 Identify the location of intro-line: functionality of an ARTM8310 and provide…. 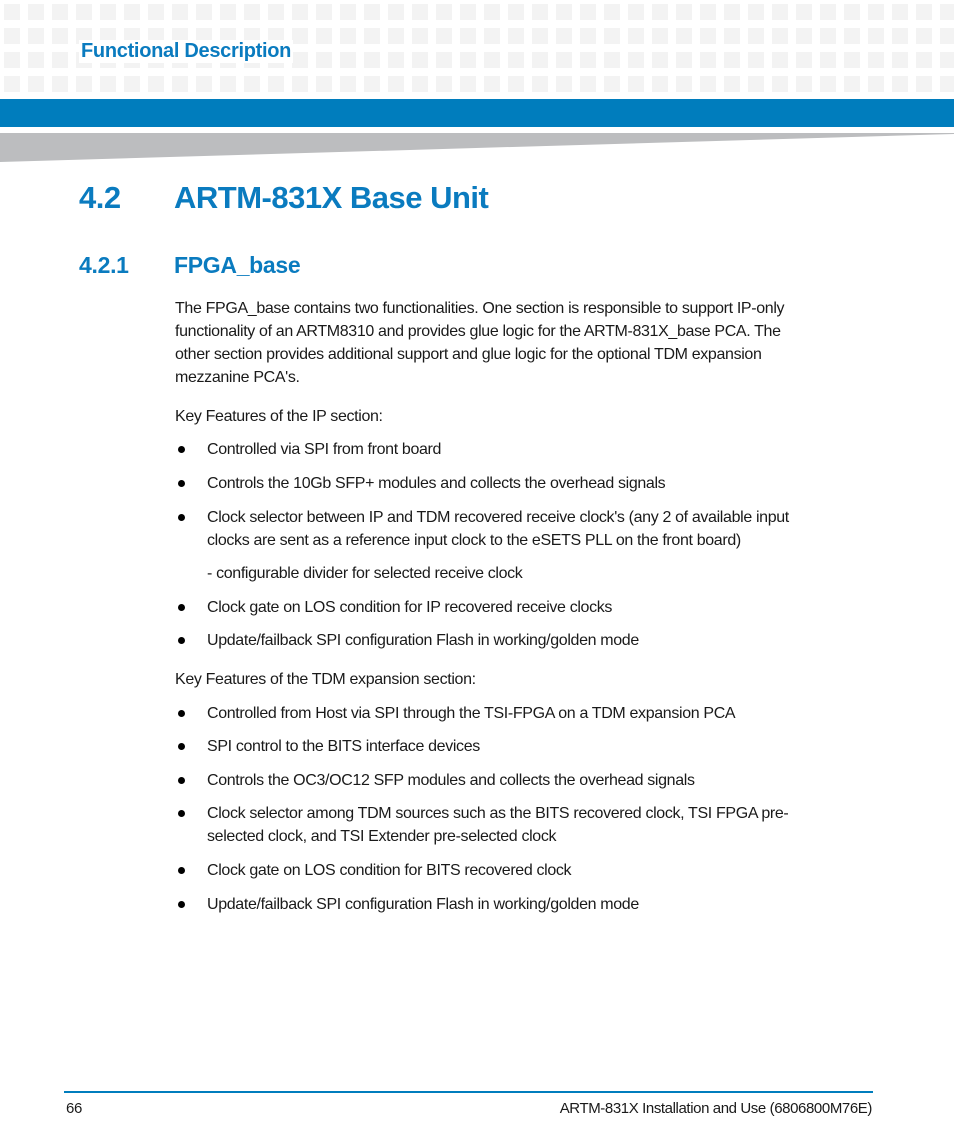
(478, 331).